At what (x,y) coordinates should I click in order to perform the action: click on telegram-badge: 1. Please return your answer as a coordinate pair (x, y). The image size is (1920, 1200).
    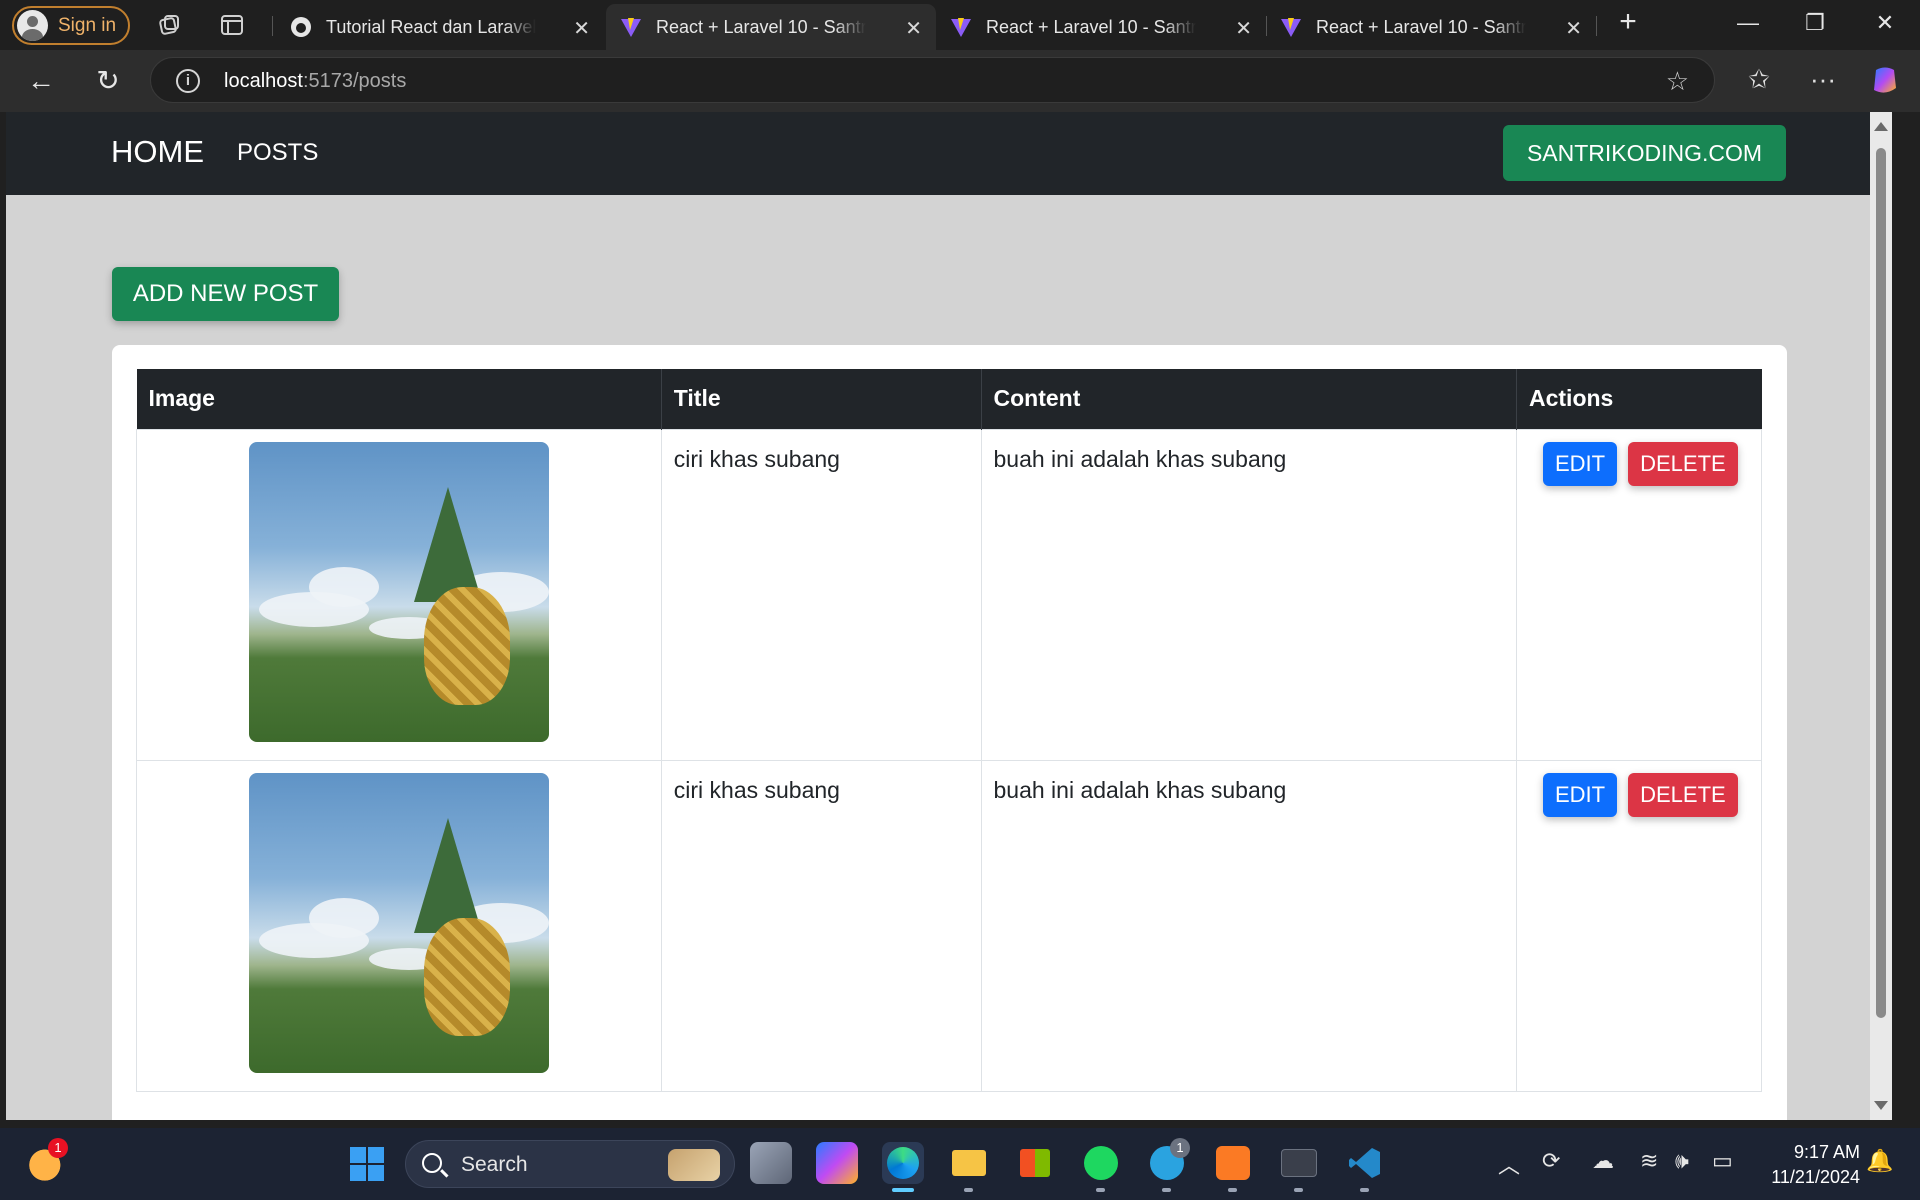
    Looking at the image, I should click on (1180, 1148).